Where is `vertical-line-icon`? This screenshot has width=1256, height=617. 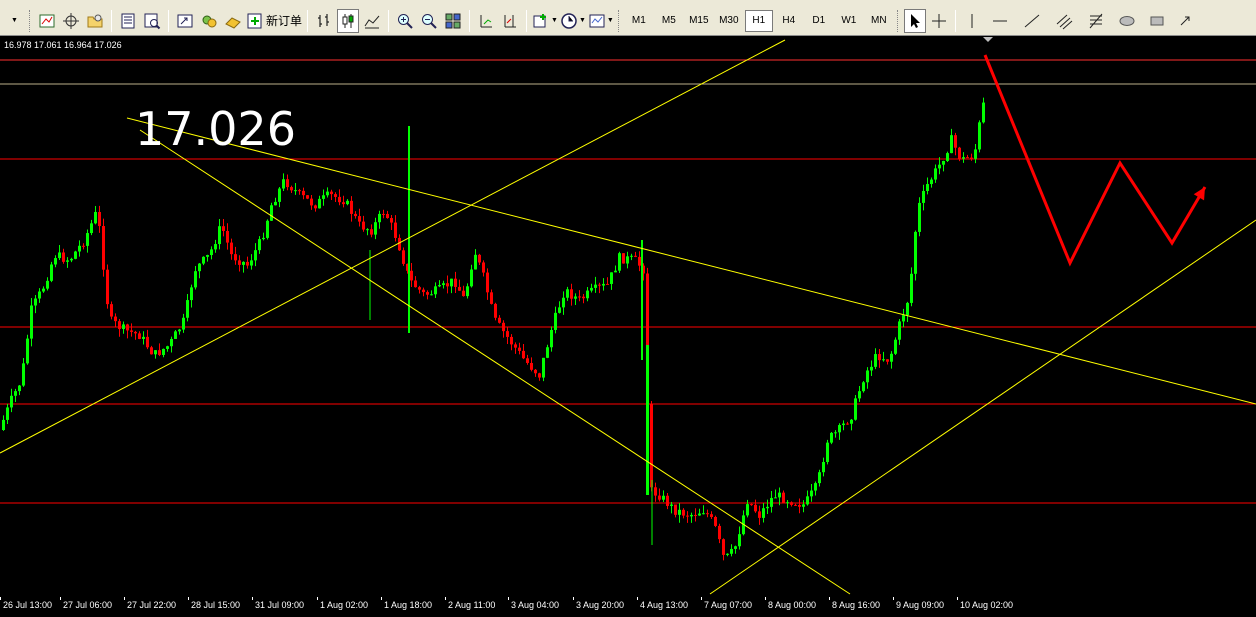 vertical-line-icon is located at coordinates (972, 21).